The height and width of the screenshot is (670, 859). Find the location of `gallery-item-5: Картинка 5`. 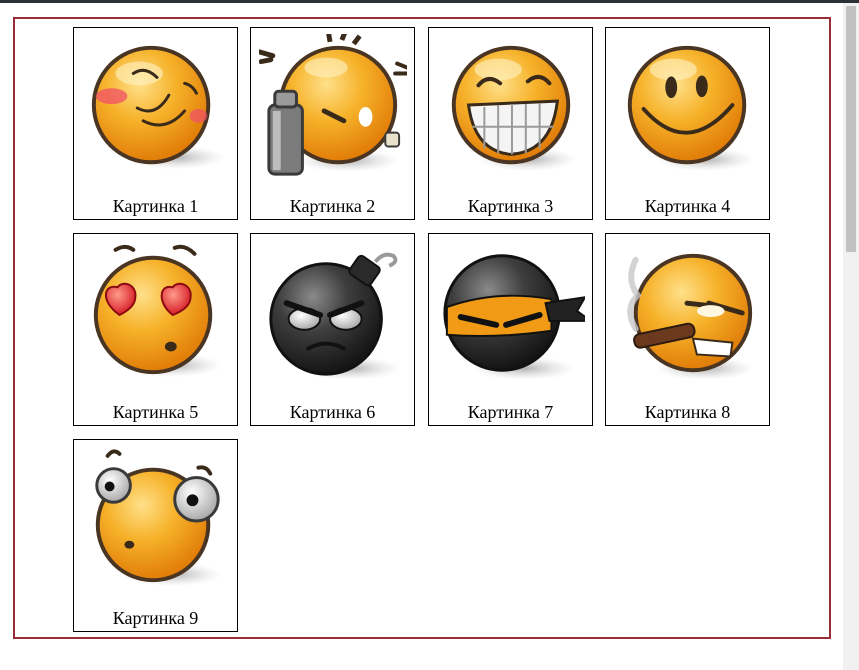

gallery-item-5: Картинка 5 is located at coordinates (155, 329).